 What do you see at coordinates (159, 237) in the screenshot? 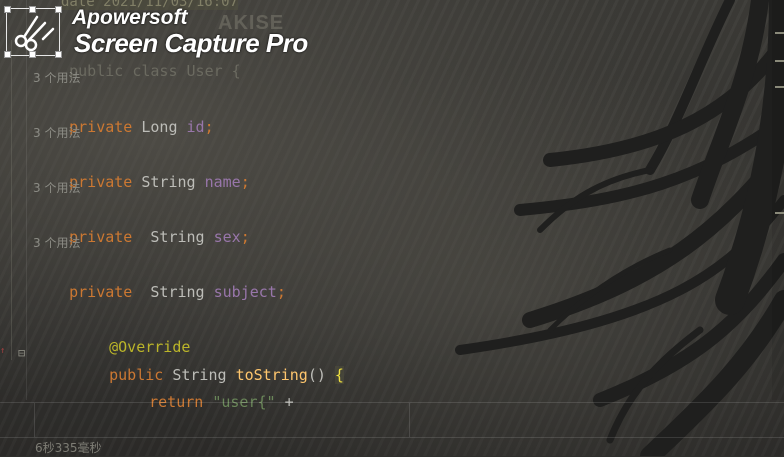
I see `code-line-field-sex: private String sex;` at bounding box center [159, 237].